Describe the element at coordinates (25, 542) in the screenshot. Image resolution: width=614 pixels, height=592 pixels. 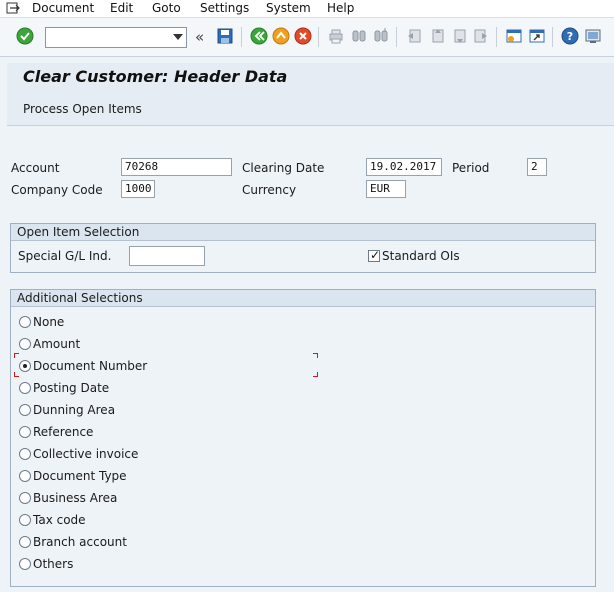
I see `radio-branch-account` at that location.